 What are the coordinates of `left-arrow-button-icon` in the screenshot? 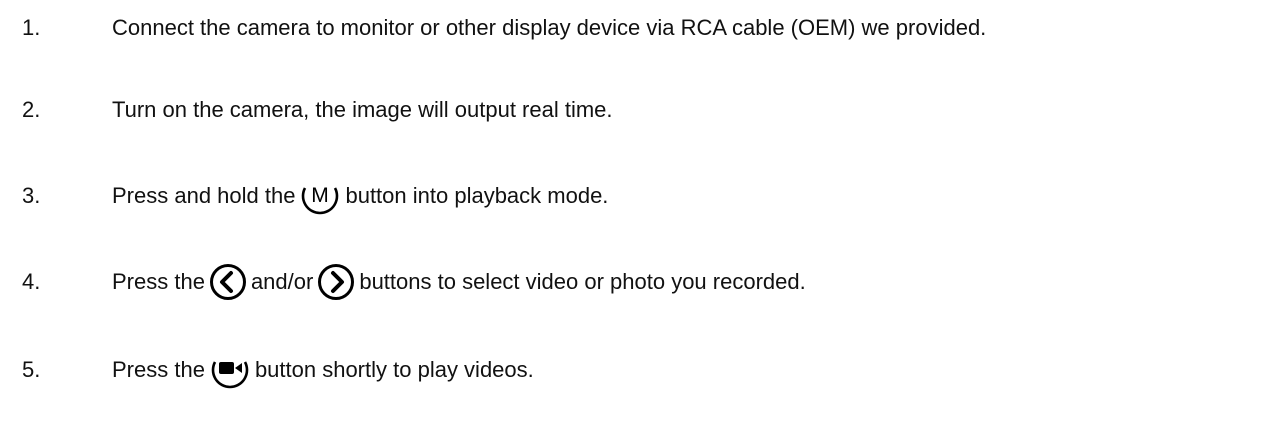 It's located at (228, 282).